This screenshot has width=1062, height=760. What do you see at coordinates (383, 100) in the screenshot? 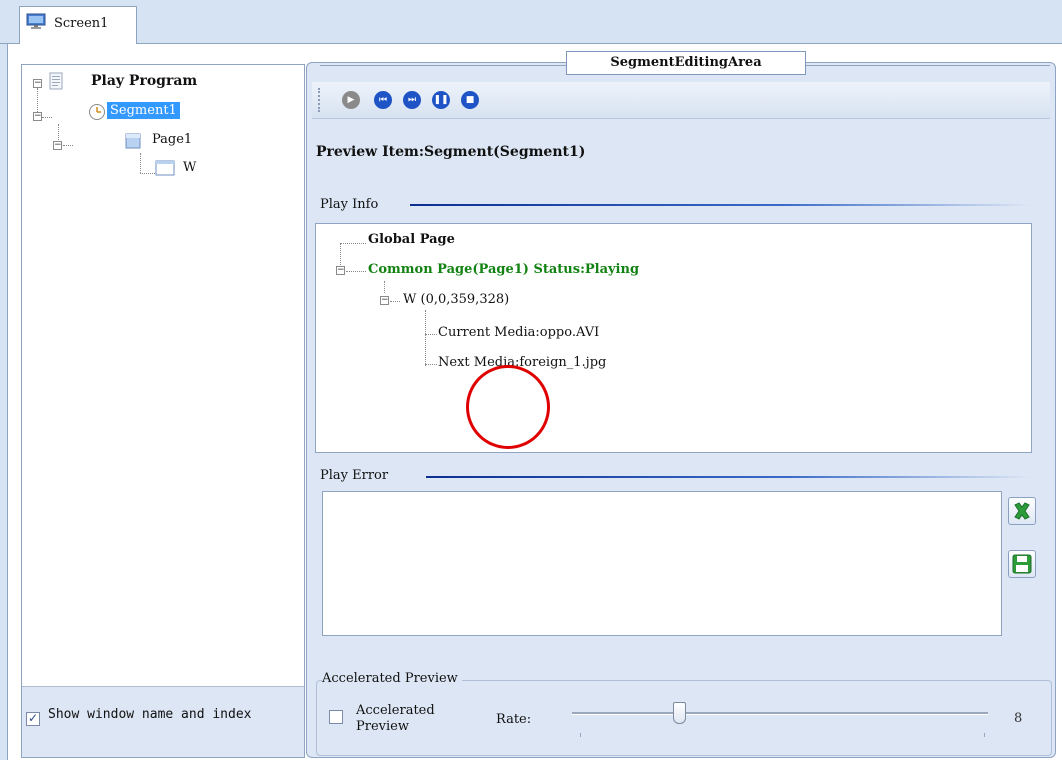
I see `previous-icon: ⏮` at bounding box center [383, 100].